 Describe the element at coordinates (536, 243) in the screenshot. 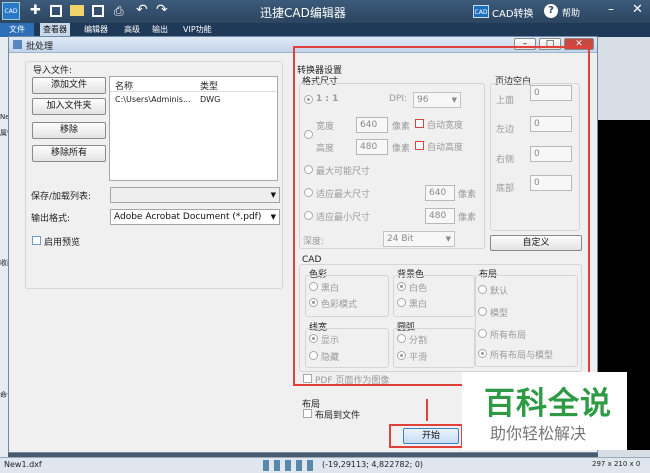

I see `custom-button: 自定义` at that location.